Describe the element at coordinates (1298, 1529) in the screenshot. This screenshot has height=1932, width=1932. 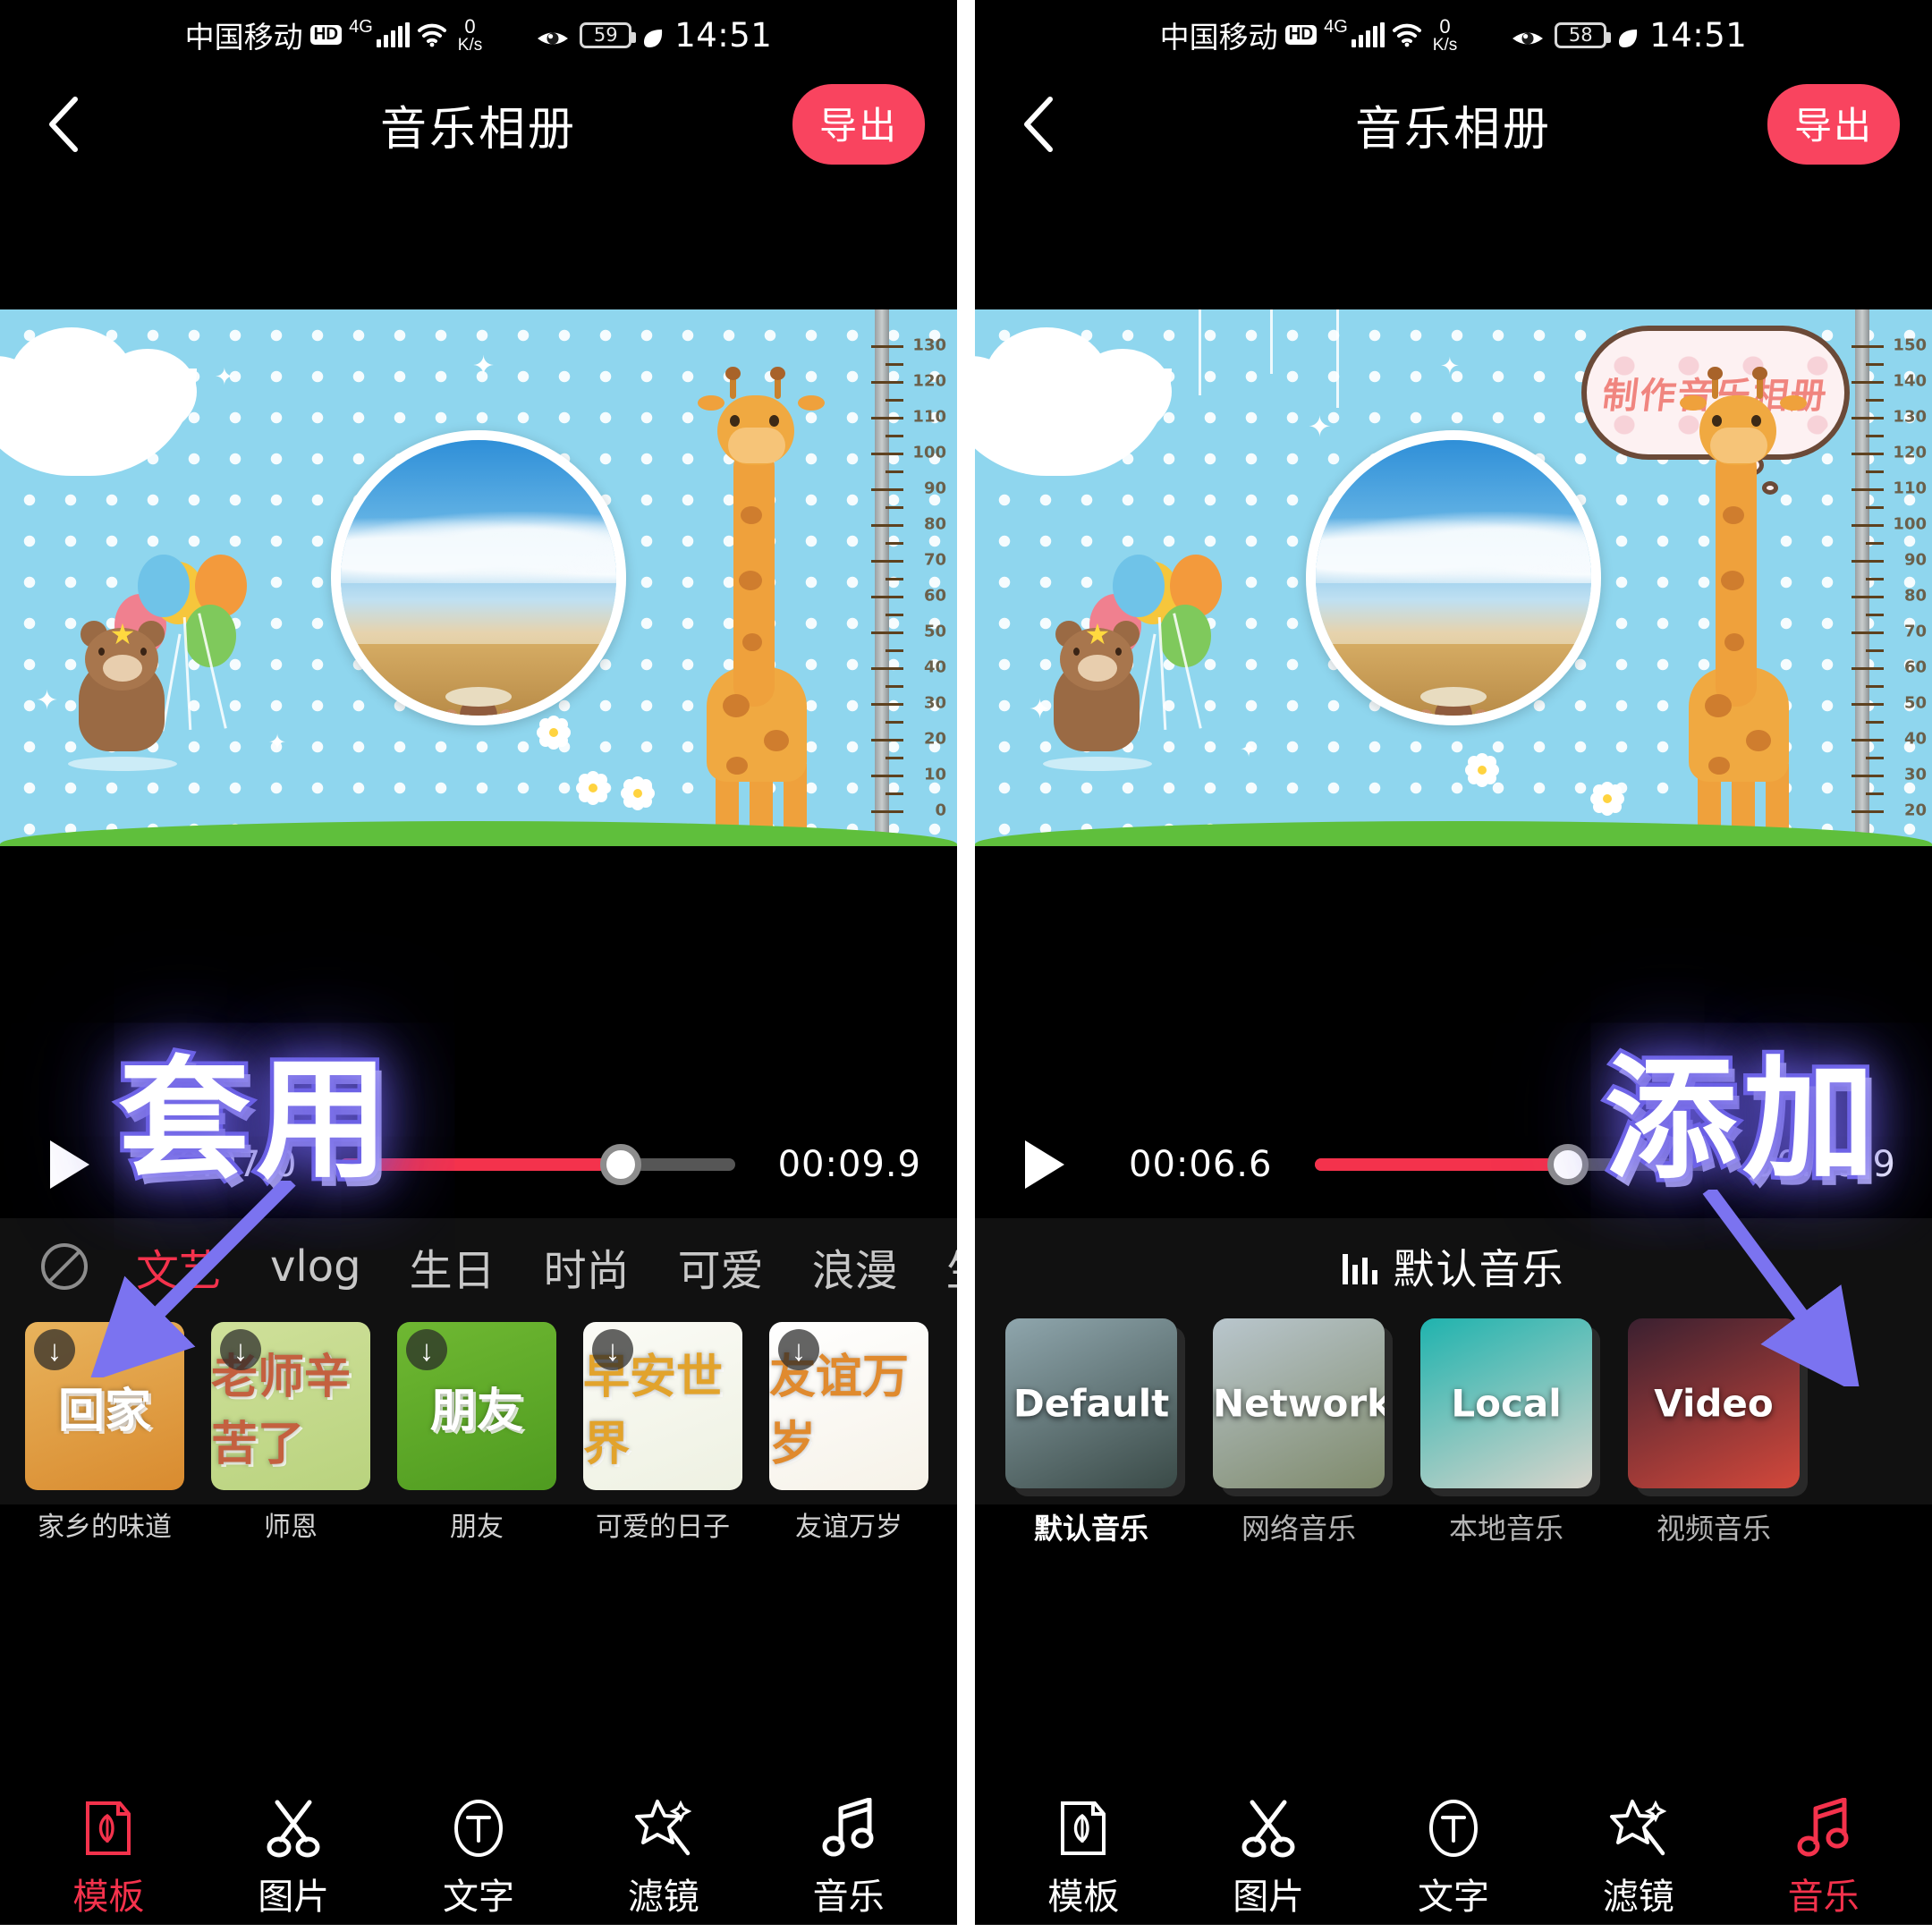
I see `music-source-caption: 网络音乐` at that location.